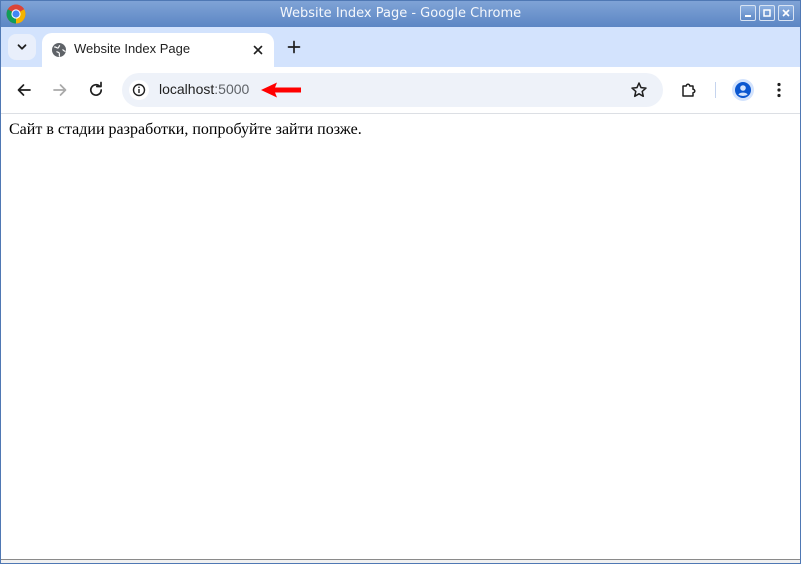 Image resolution: width=801 pixels, height=564 pixels. I want to click on minimize-button, so click(748, 13).